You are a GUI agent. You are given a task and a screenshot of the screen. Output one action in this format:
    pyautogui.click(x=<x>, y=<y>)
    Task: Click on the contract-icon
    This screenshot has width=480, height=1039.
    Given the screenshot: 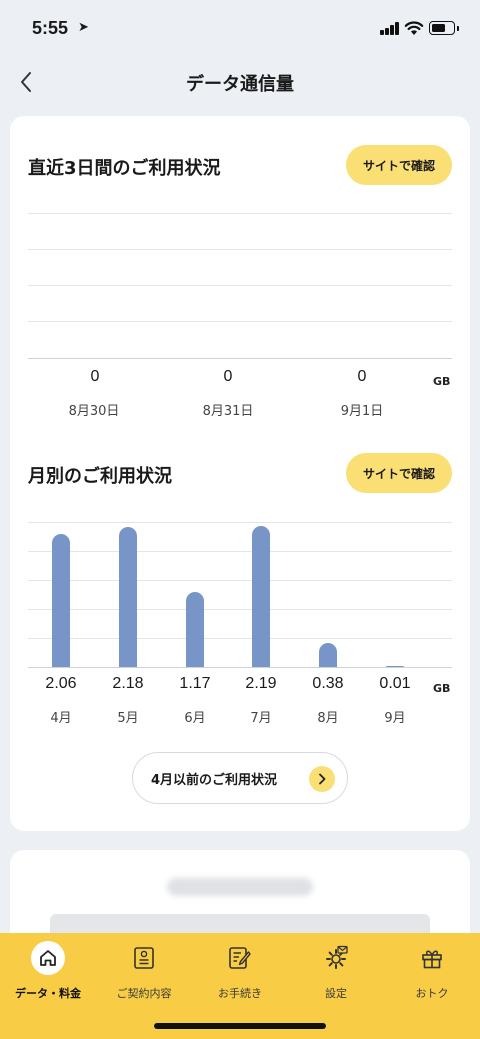 What is the action you would take?
    pyautogui.click(x=144, y=958)
    